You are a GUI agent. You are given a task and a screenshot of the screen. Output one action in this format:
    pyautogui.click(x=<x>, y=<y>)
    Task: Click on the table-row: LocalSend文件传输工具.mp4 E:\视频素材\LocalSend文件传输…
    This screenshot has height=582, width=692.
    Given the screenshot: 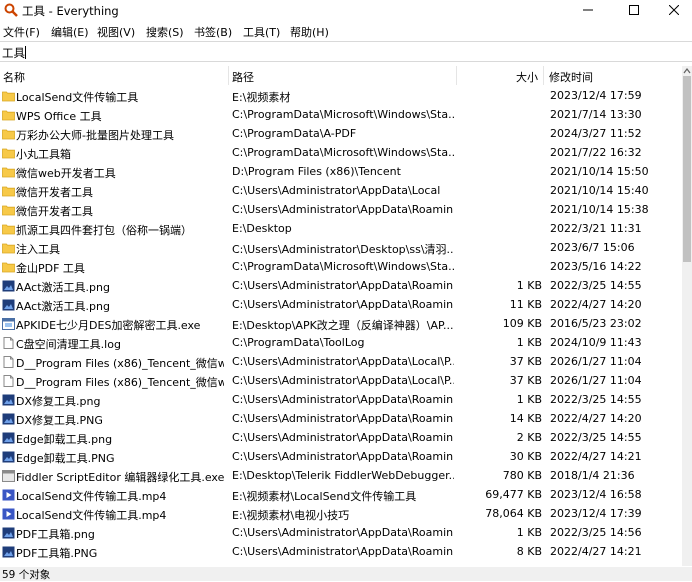 What is the action you would take?
    pyautogui.click(x=341, y=495)
    